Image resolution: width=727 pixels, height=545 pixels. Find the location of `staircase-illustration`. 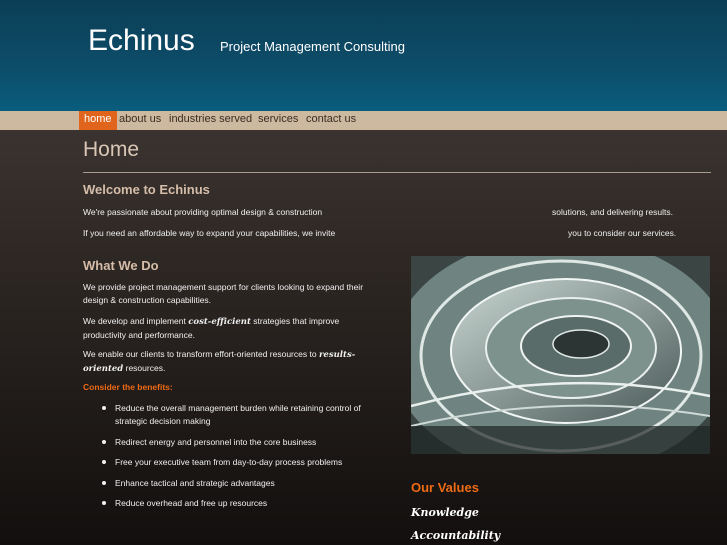

staircase-illustration is located at coordinates (560, 355).